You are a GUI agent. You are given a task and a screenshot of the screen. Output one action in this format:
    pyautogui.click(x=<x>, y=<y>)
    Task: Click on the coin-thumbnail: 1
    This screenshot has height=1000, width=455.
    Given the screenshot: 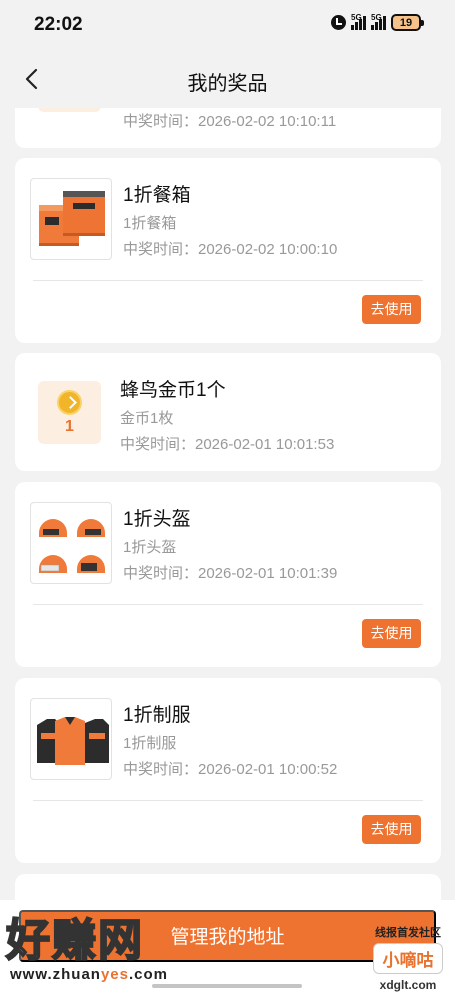 What is the action you would take?
    pyautogui.click(x=69, y=412)
    